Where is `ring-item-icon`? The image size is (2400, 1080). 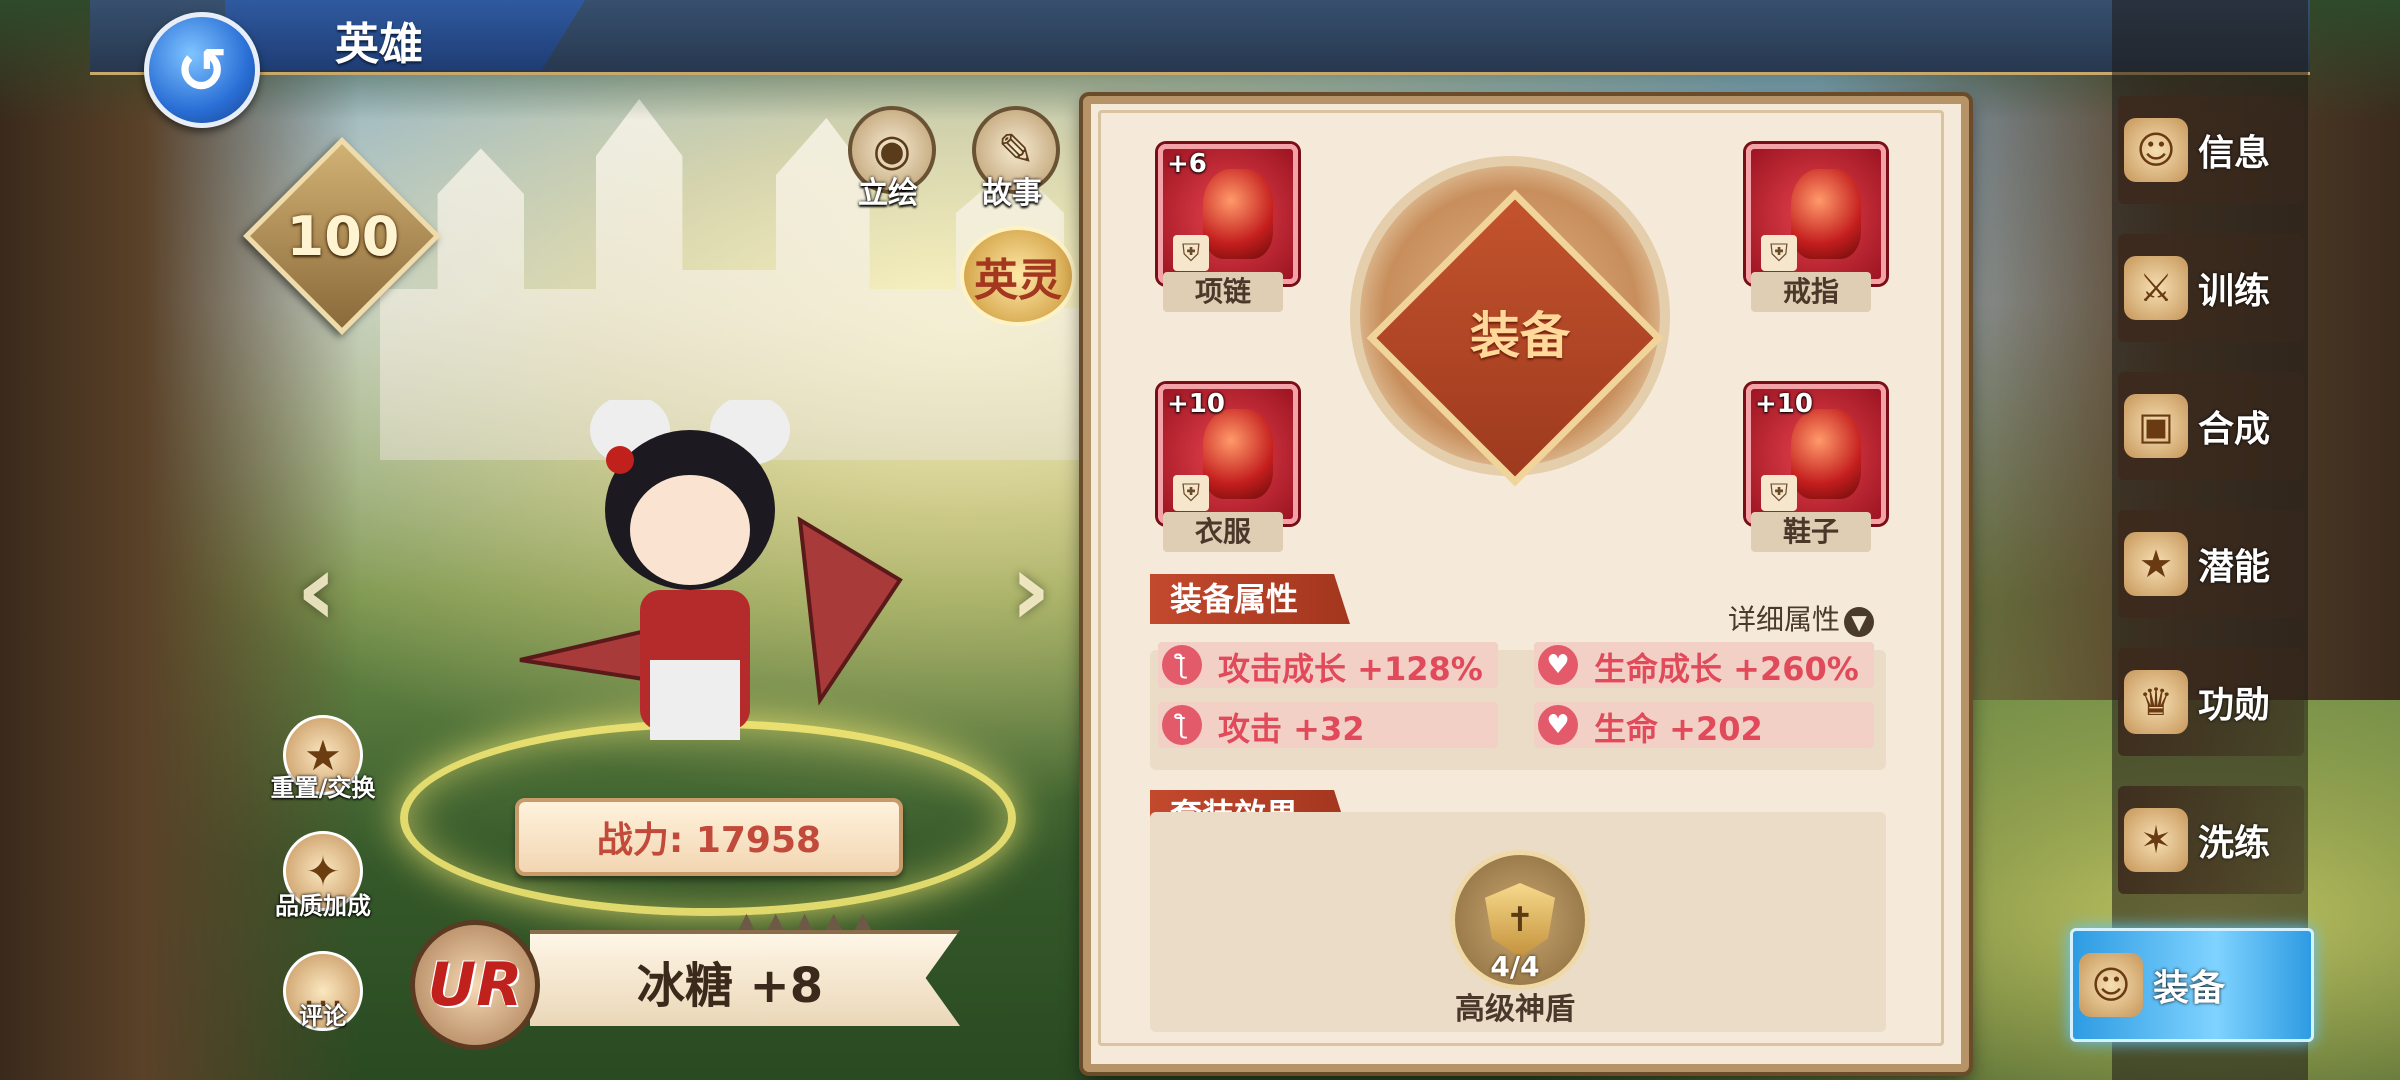 ring-item-icon is located at coordinates (1826, 214).